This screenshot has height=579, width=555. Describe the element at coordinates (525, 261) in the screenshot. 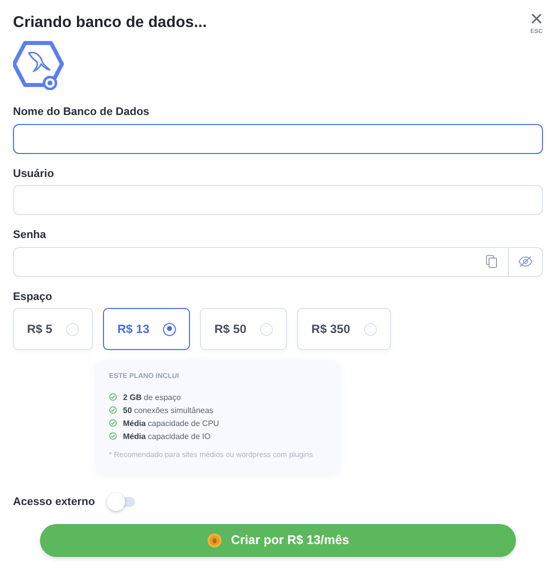

I see `hidden-eye-icon` at that location.